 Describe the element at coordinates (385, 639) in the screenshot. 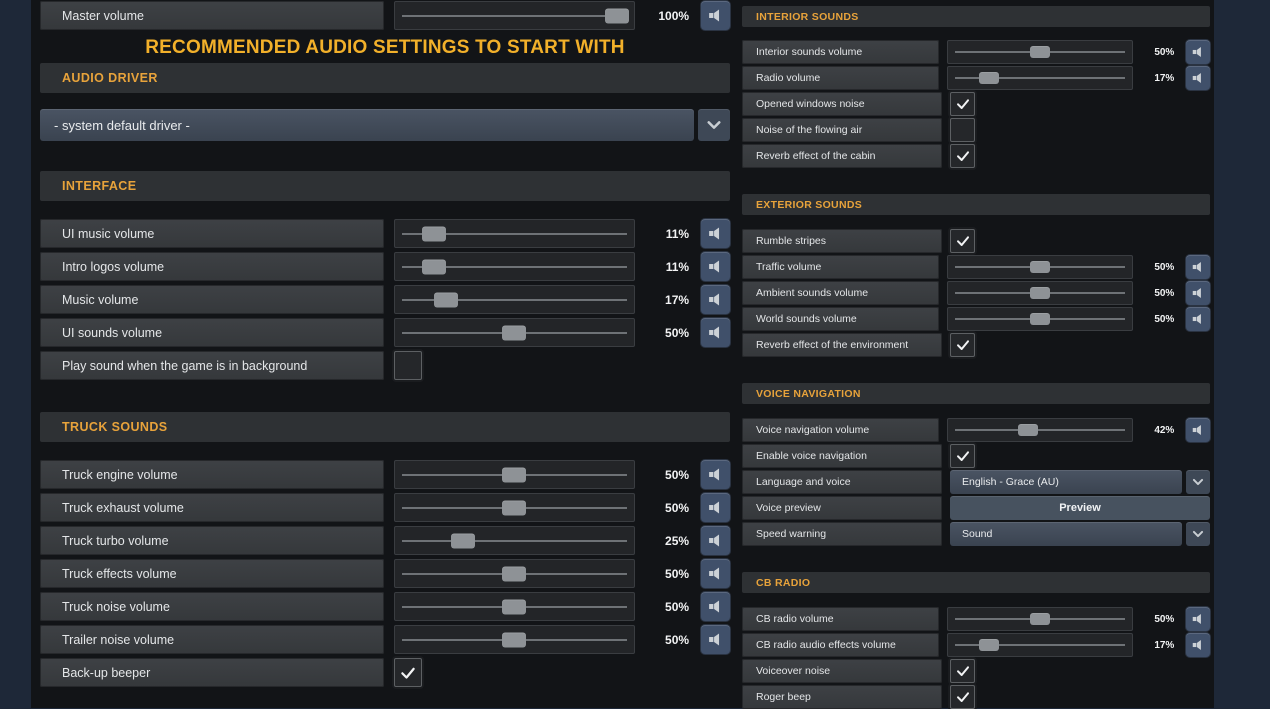

I see `setting-row: Trailer noise volume 50%` at that location.